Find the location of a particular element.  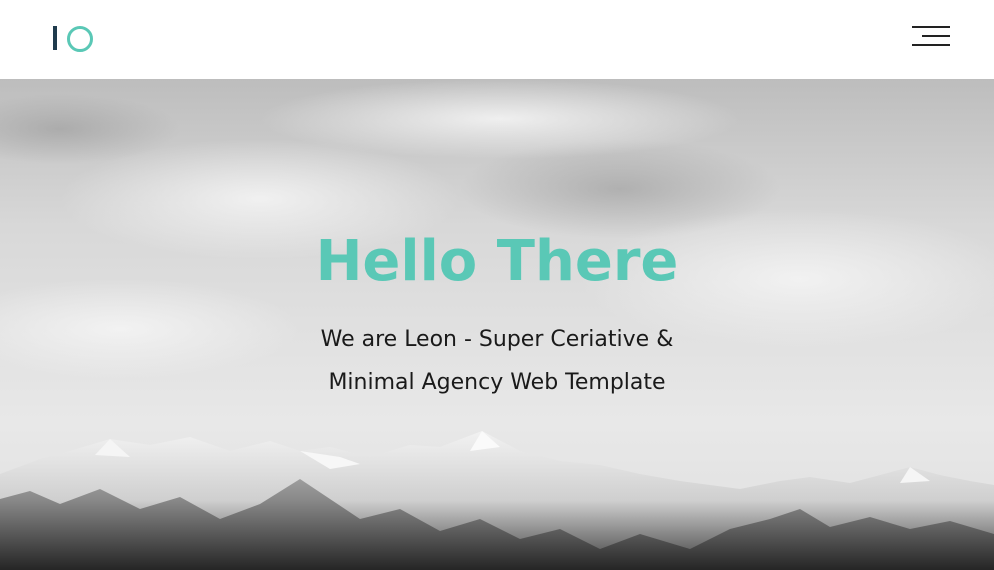

site-header is located at coordinates (497, 39).